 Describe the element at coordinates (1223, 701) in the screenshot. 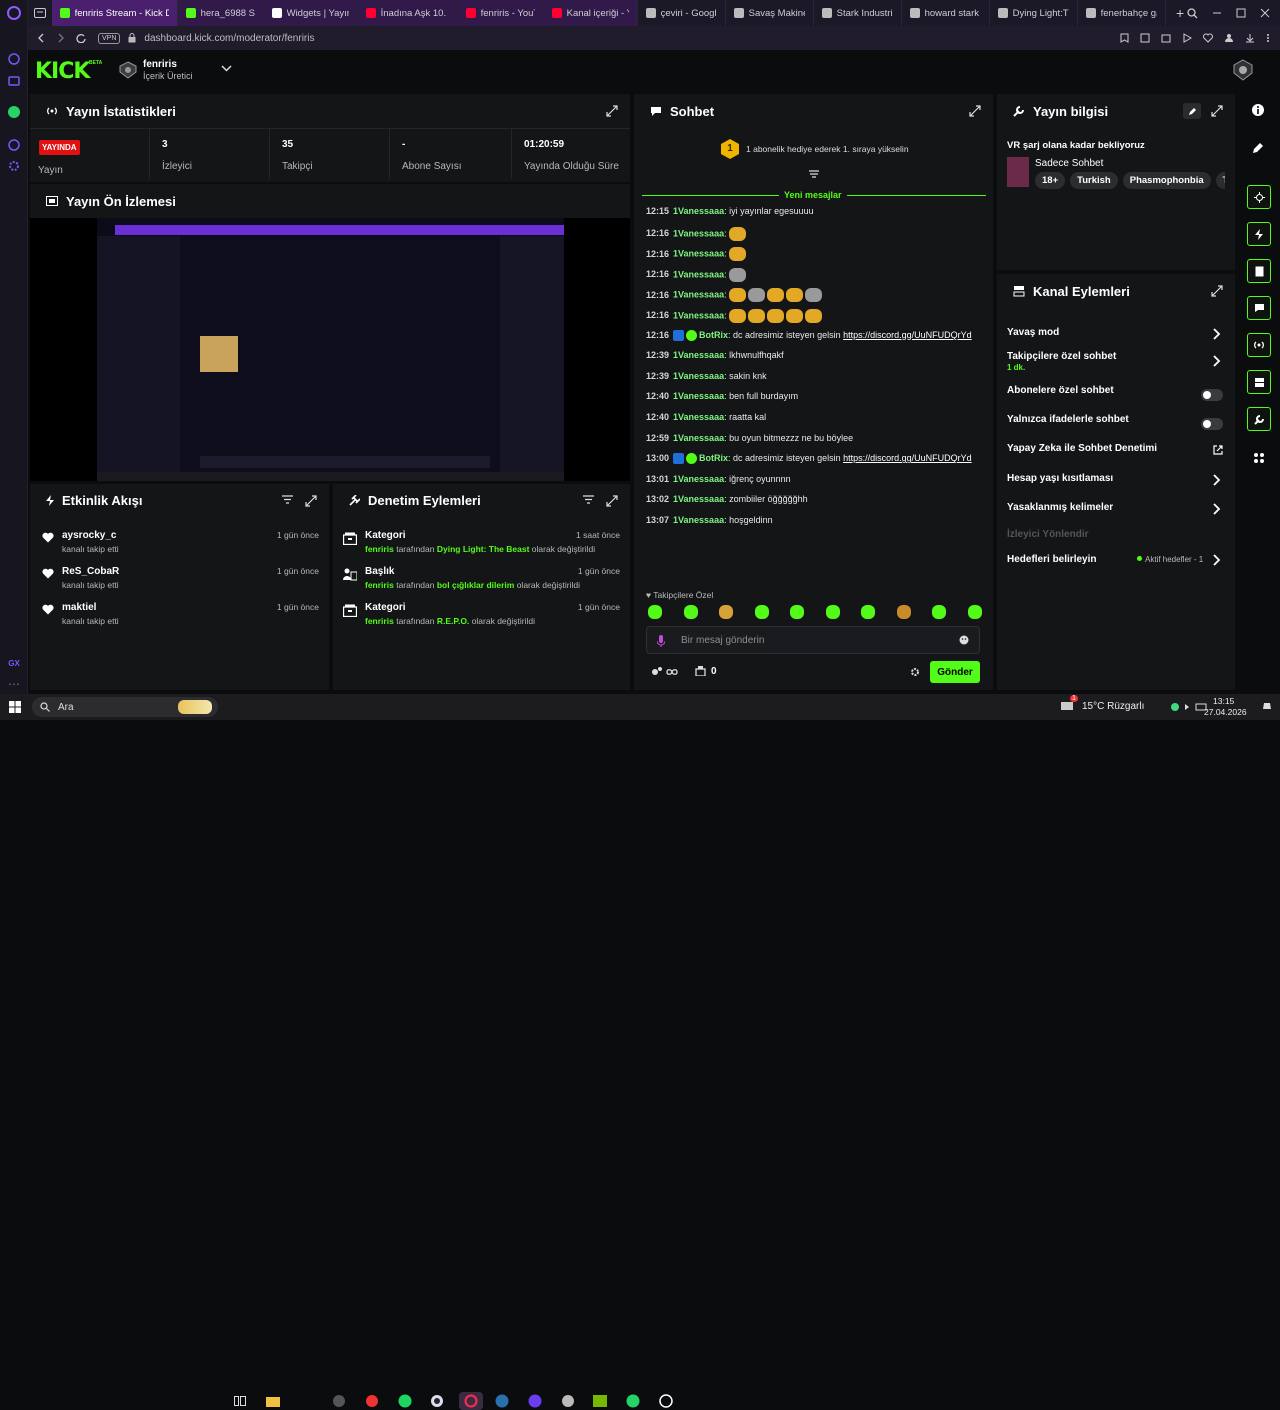

I see `clock-time: 13:15` at that location.